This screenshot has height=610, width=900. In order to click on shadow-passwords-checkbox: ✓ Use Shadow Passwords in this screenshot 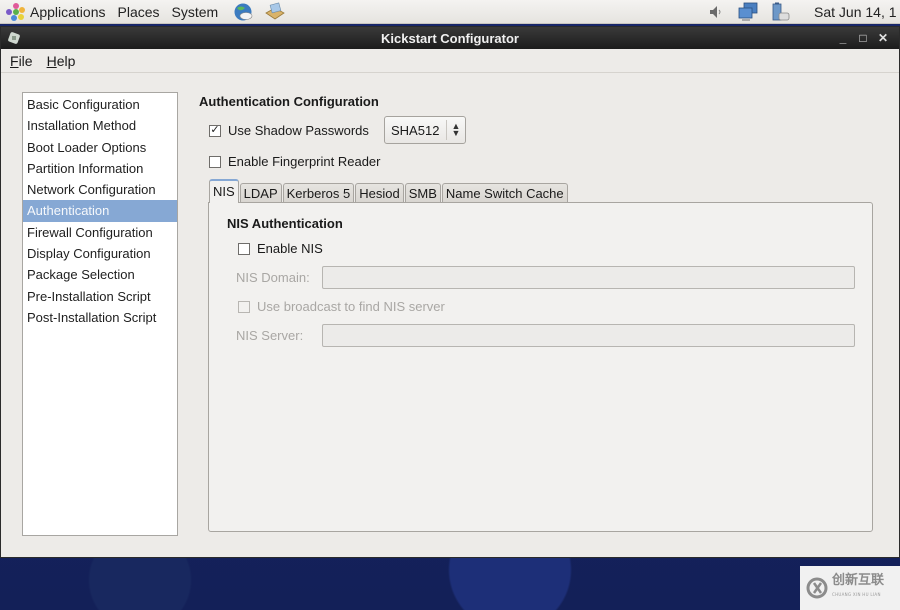, I will do `click(289, 130)`.